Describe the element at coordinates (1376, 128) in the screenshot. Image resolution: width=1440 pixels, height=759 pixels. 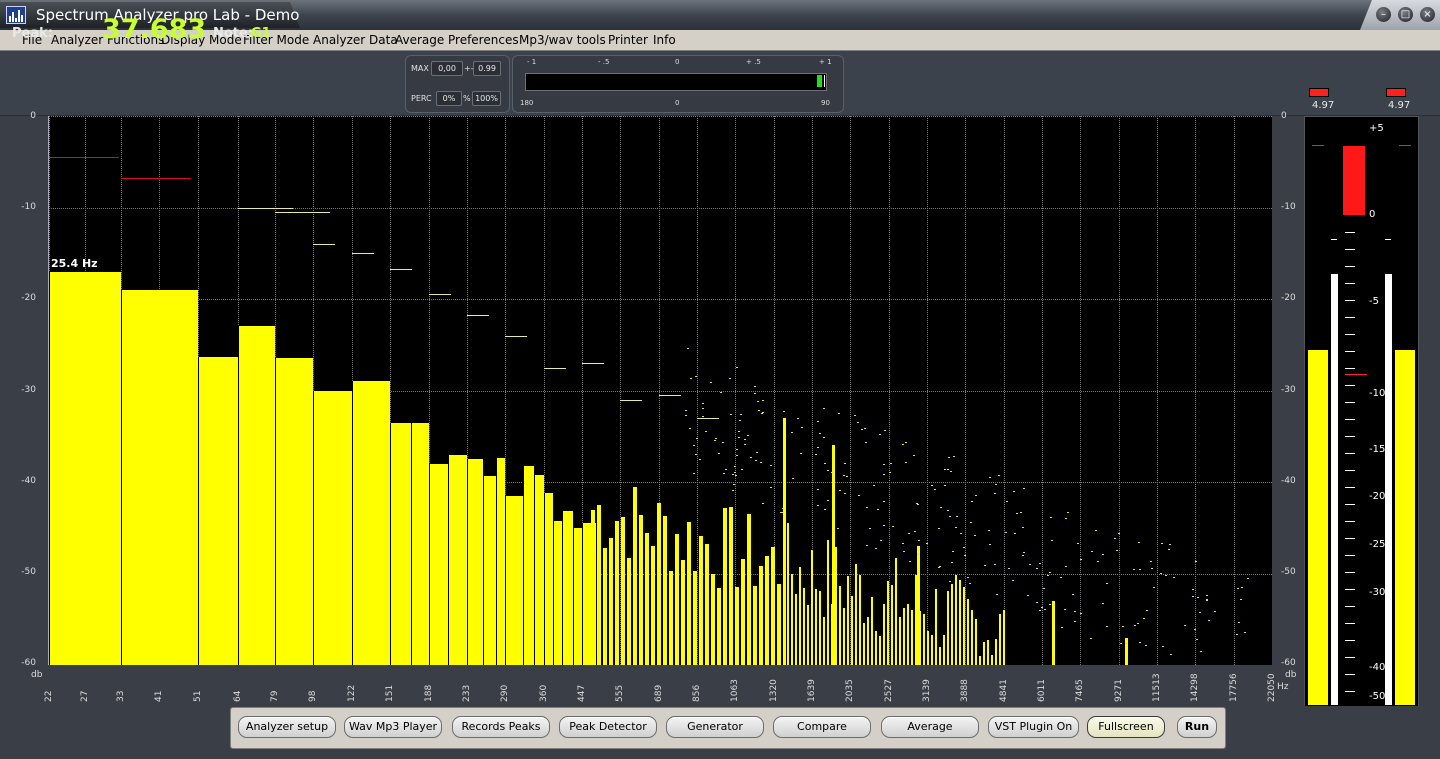
I see `vu-tick-label: +5` at that location.